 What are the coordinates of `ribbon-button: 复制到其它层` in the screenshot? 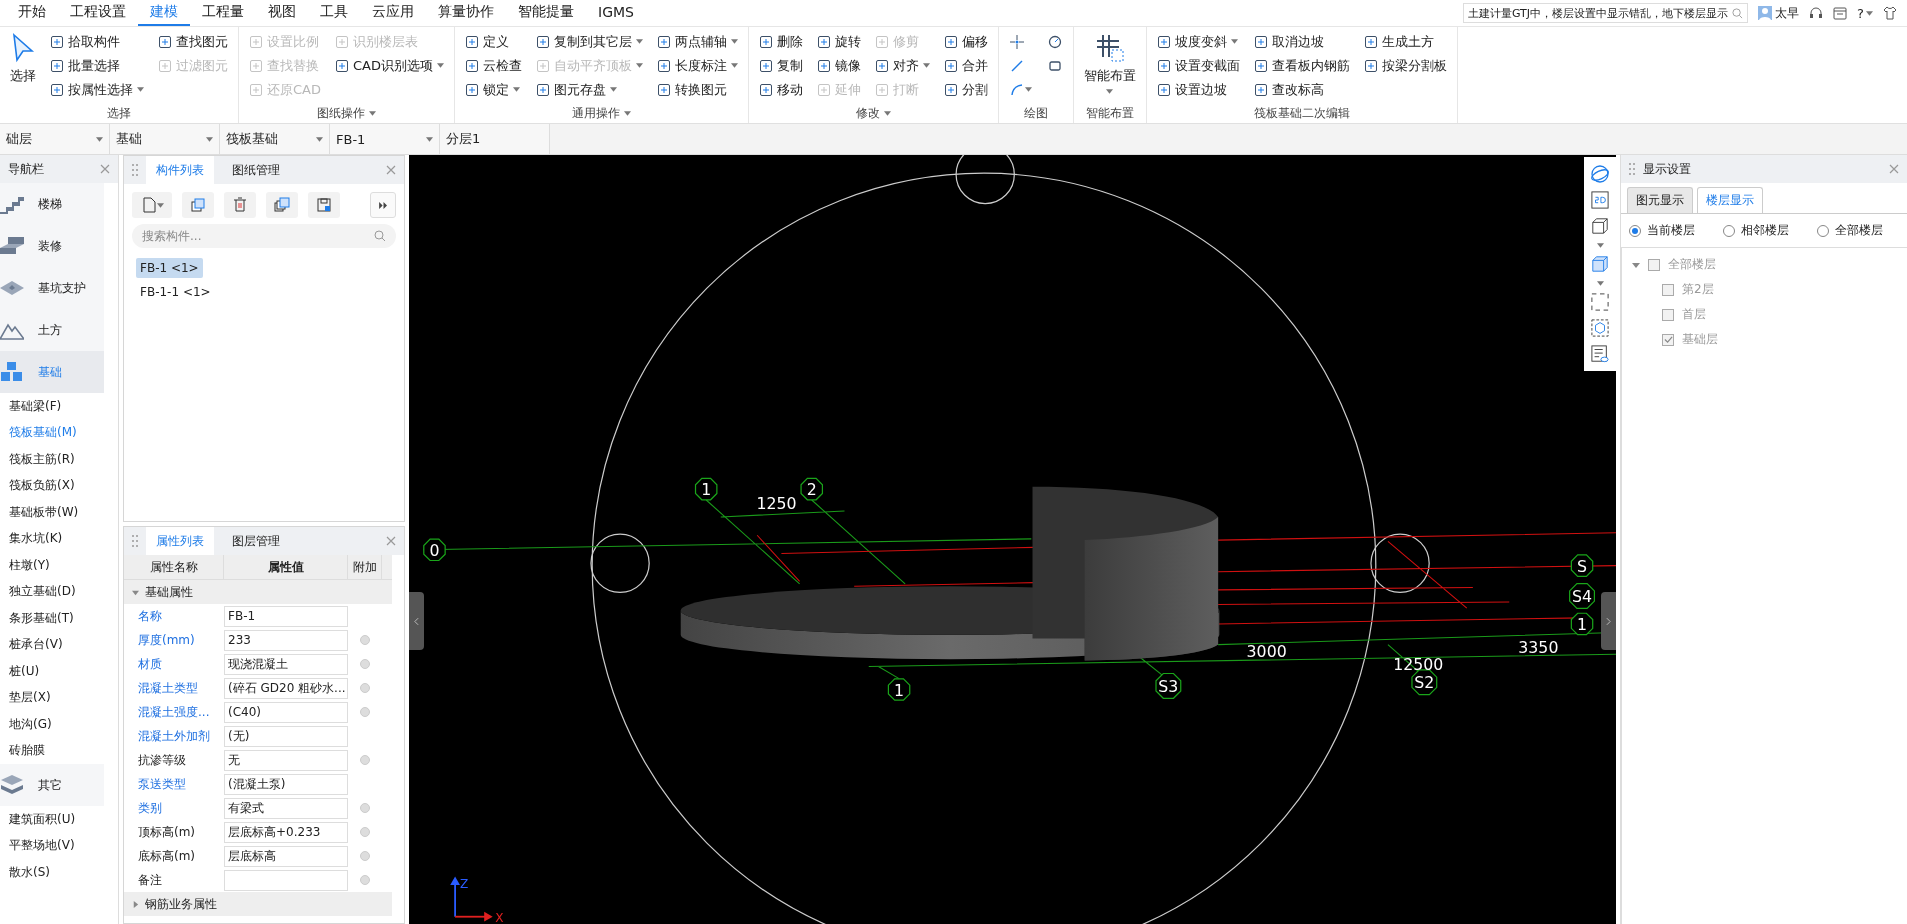 It's located at (589, 41).